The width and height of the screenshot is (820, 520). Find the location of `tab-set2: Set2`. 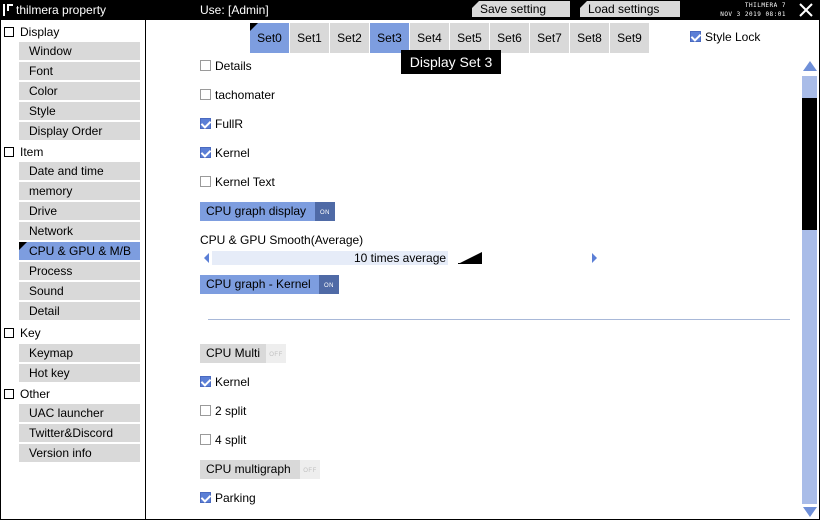

tab-set2: Set2 is located at coordinates (349, 38).